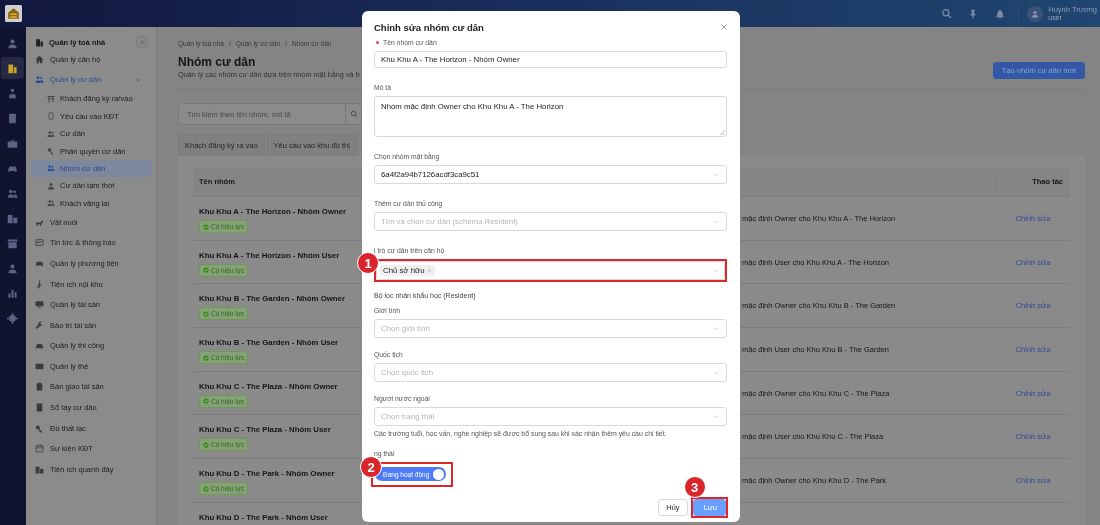 This screenshot has height=525, width=1100. What do you see at coordinates (39, 449) in the screenshot?
I see `calendar-icon` at bounding box center [39, 449].